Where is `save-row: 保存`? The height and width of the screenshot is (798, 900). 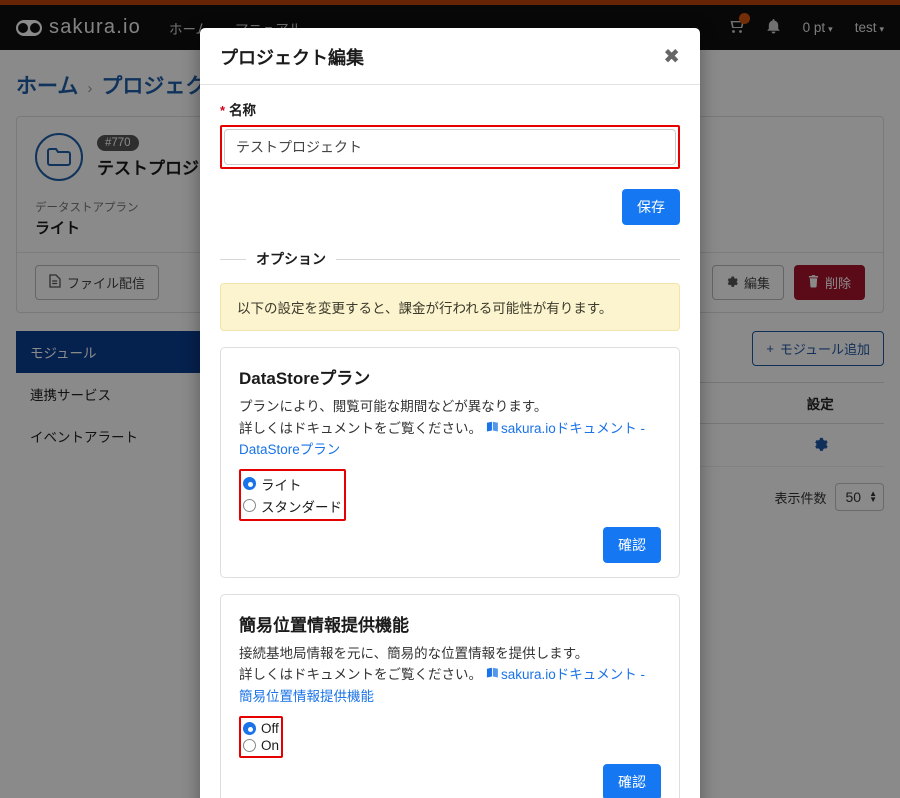
save-row: 保存 is located at coordinates (450, 207).